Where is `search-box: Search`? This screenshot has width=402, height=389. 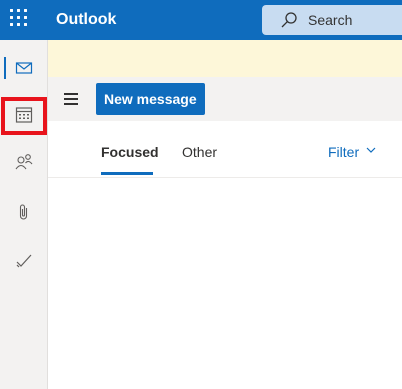 search-box: Search is located at coordinates (332, 20).